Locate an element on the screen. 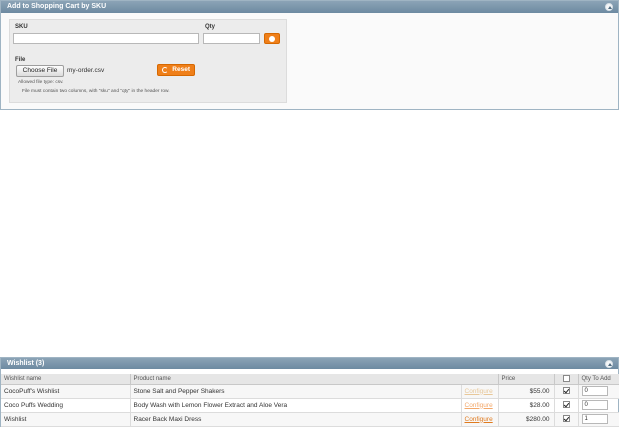  select-all-checkbox is located at coordinates (566, 379).